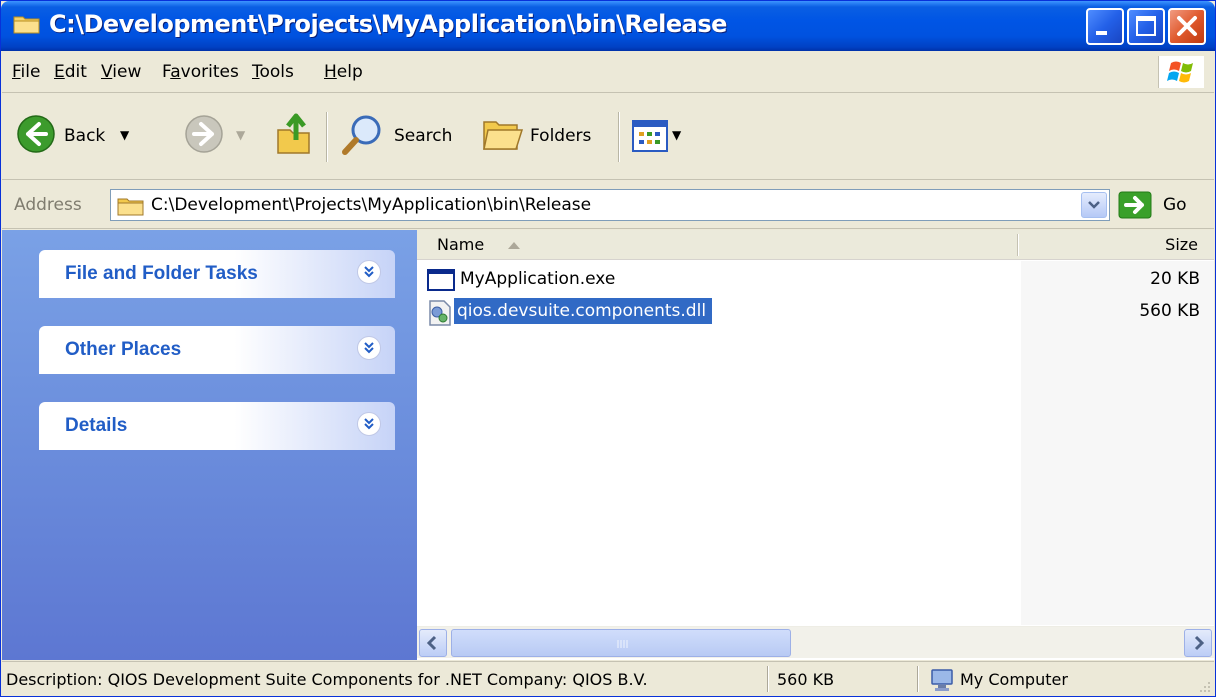  I want to click on resize-grip-icon, so click(1205, 687).